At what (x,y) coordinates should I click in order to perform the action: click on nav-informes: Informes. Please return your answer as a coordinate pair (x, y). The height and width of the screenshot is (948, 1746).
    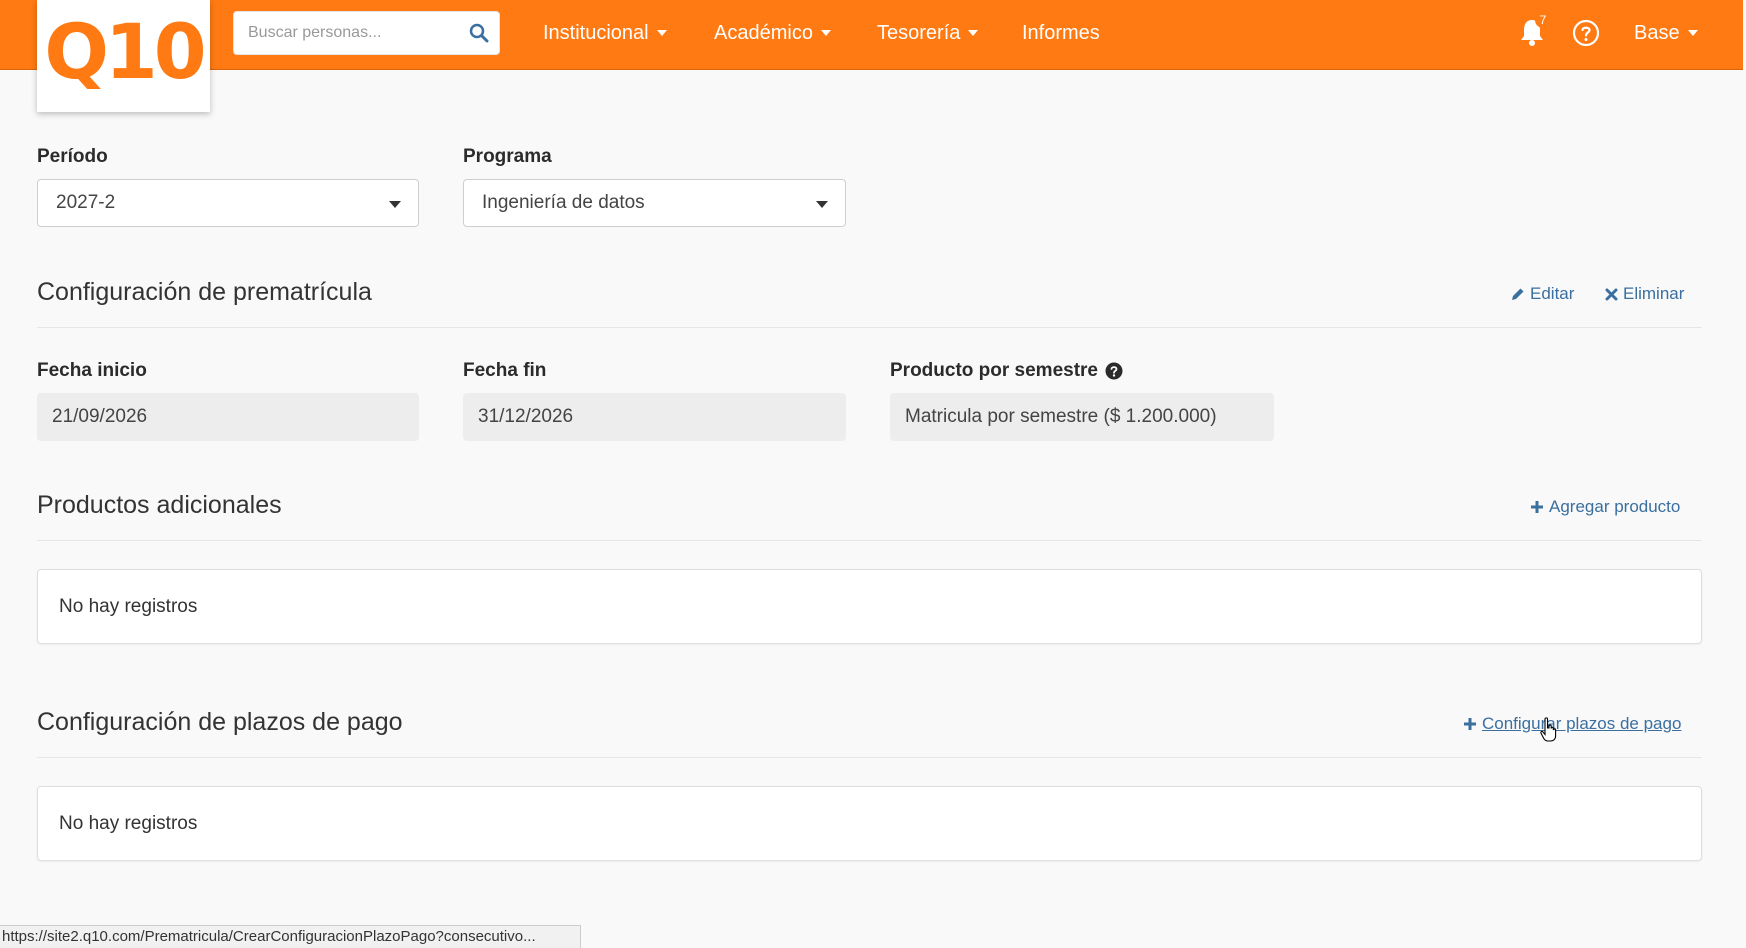
    Looking at the image, I should click on (1061, 33).